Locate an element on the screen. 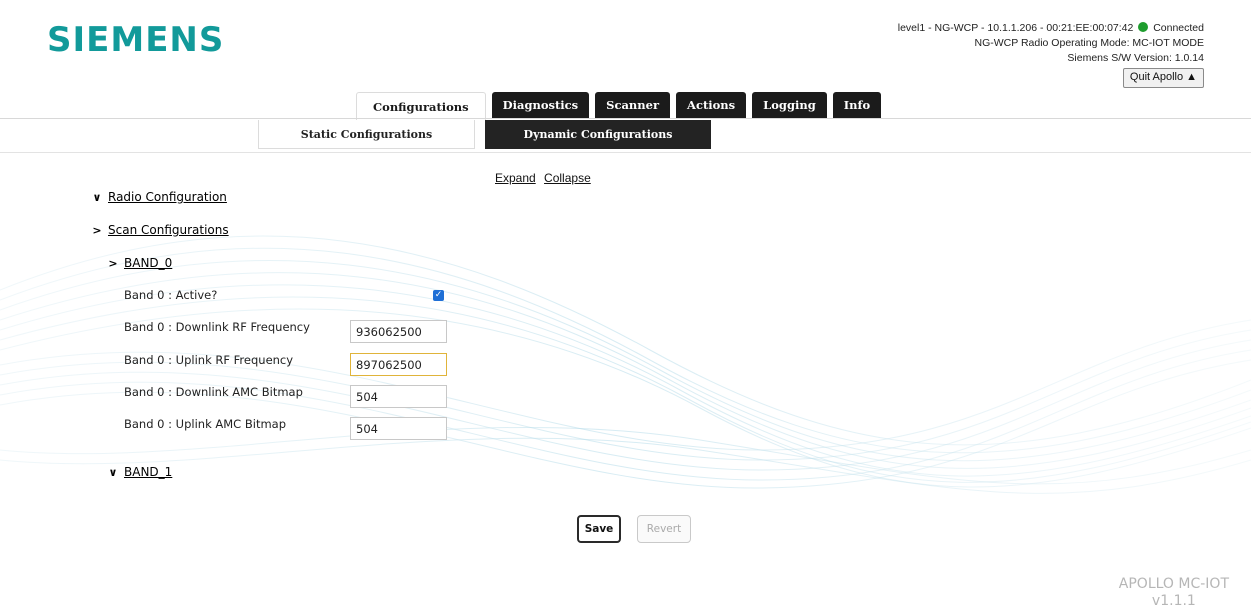 Image resolution: width=1251 pixels, height=611 pixels. tab-divider is located at coordinates (625, 118).